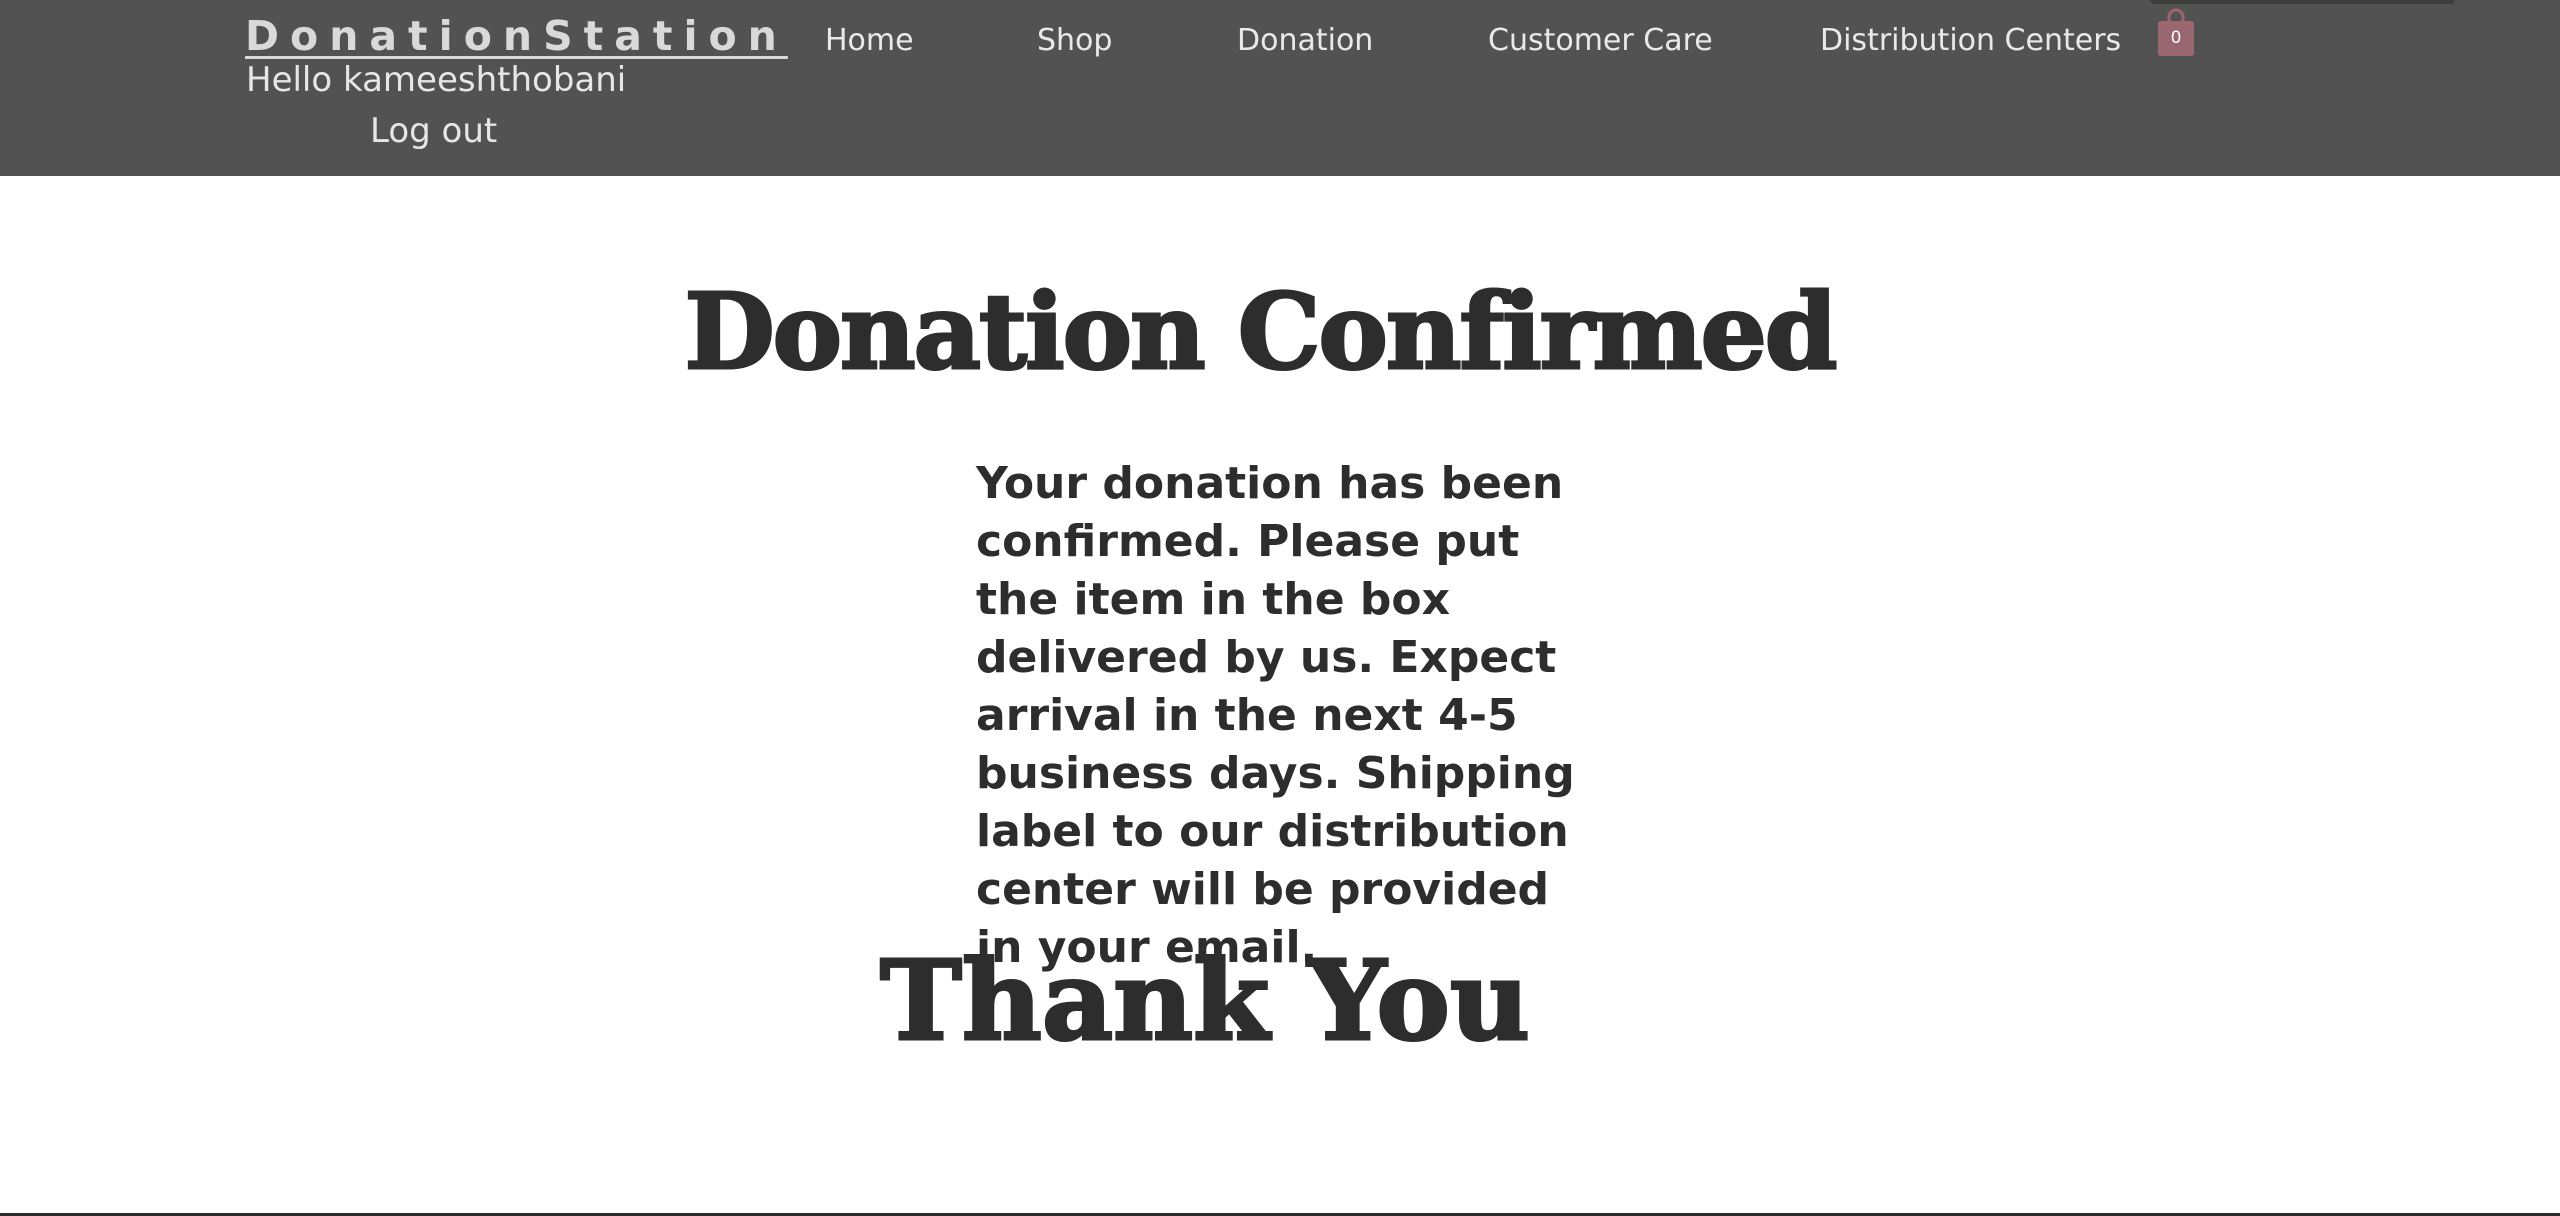 The width and height of the screenshot is (2560, 1216). Describe the element at coordinates (1305, 40) in the screenshot. I see `nav-donation: Donation` at that location.